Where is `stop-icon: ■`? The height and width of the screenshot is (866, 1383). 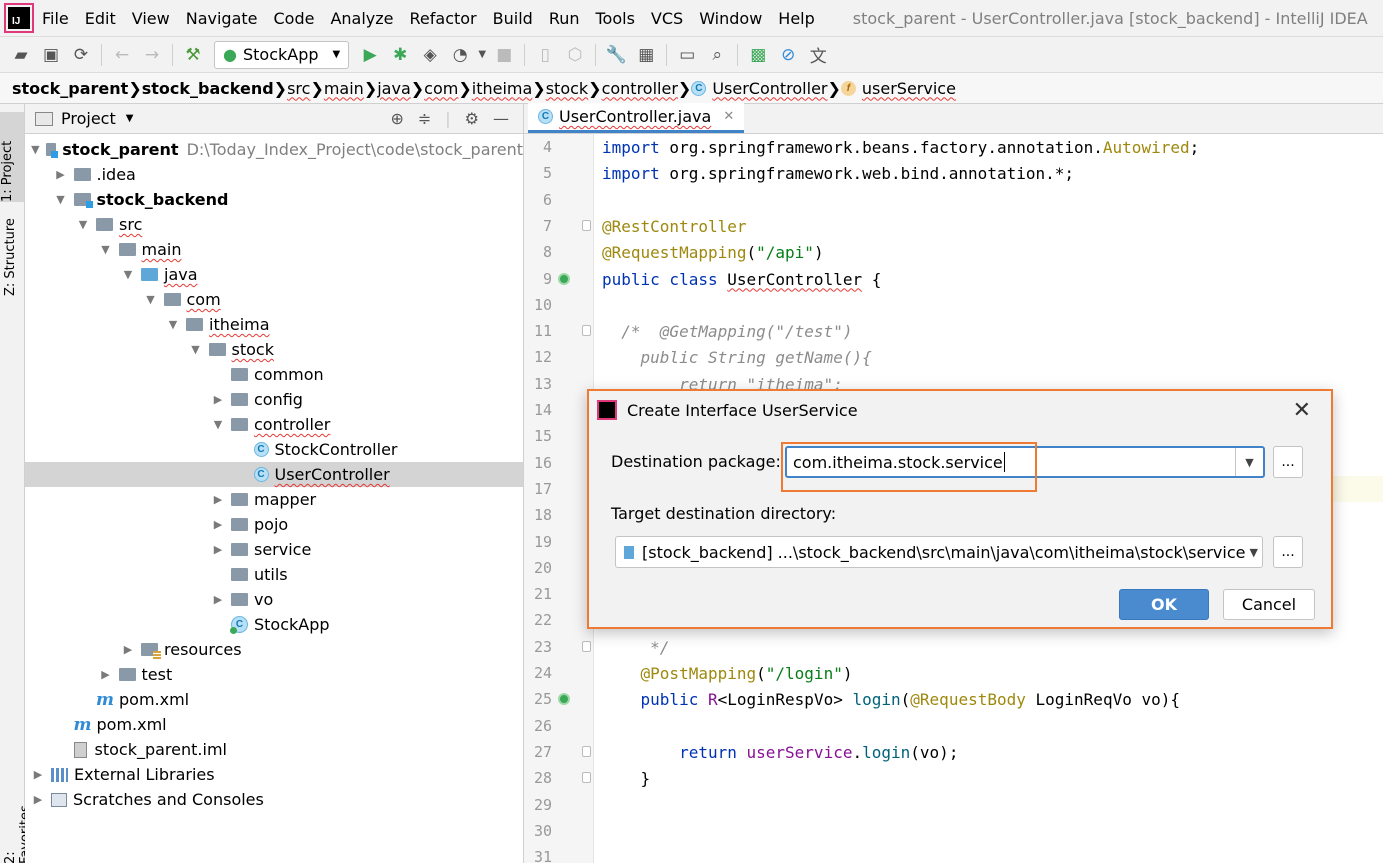
stop-icon: ■ is located at coordinates (504, 55).